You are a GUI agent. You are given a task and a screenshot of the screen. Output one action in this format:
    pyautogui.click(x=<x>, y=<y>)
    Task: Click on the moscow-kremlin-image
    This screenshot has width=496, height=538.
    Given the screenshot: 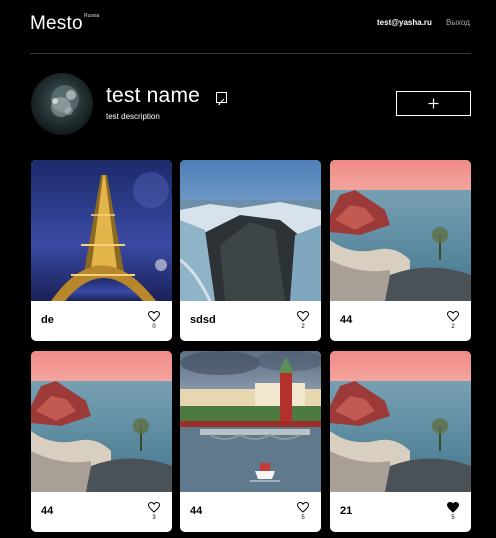 What is the action you would take?
    pyautogui.click(x=250, y=421)
    